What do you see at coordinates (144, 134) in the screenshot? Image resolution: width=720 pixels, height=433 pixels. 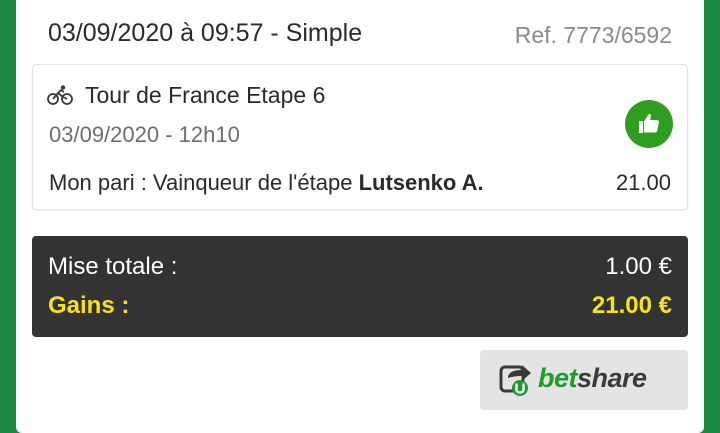 I see `event-date: 03/09/2020 - 12h10` at bounding box center [144, 134].